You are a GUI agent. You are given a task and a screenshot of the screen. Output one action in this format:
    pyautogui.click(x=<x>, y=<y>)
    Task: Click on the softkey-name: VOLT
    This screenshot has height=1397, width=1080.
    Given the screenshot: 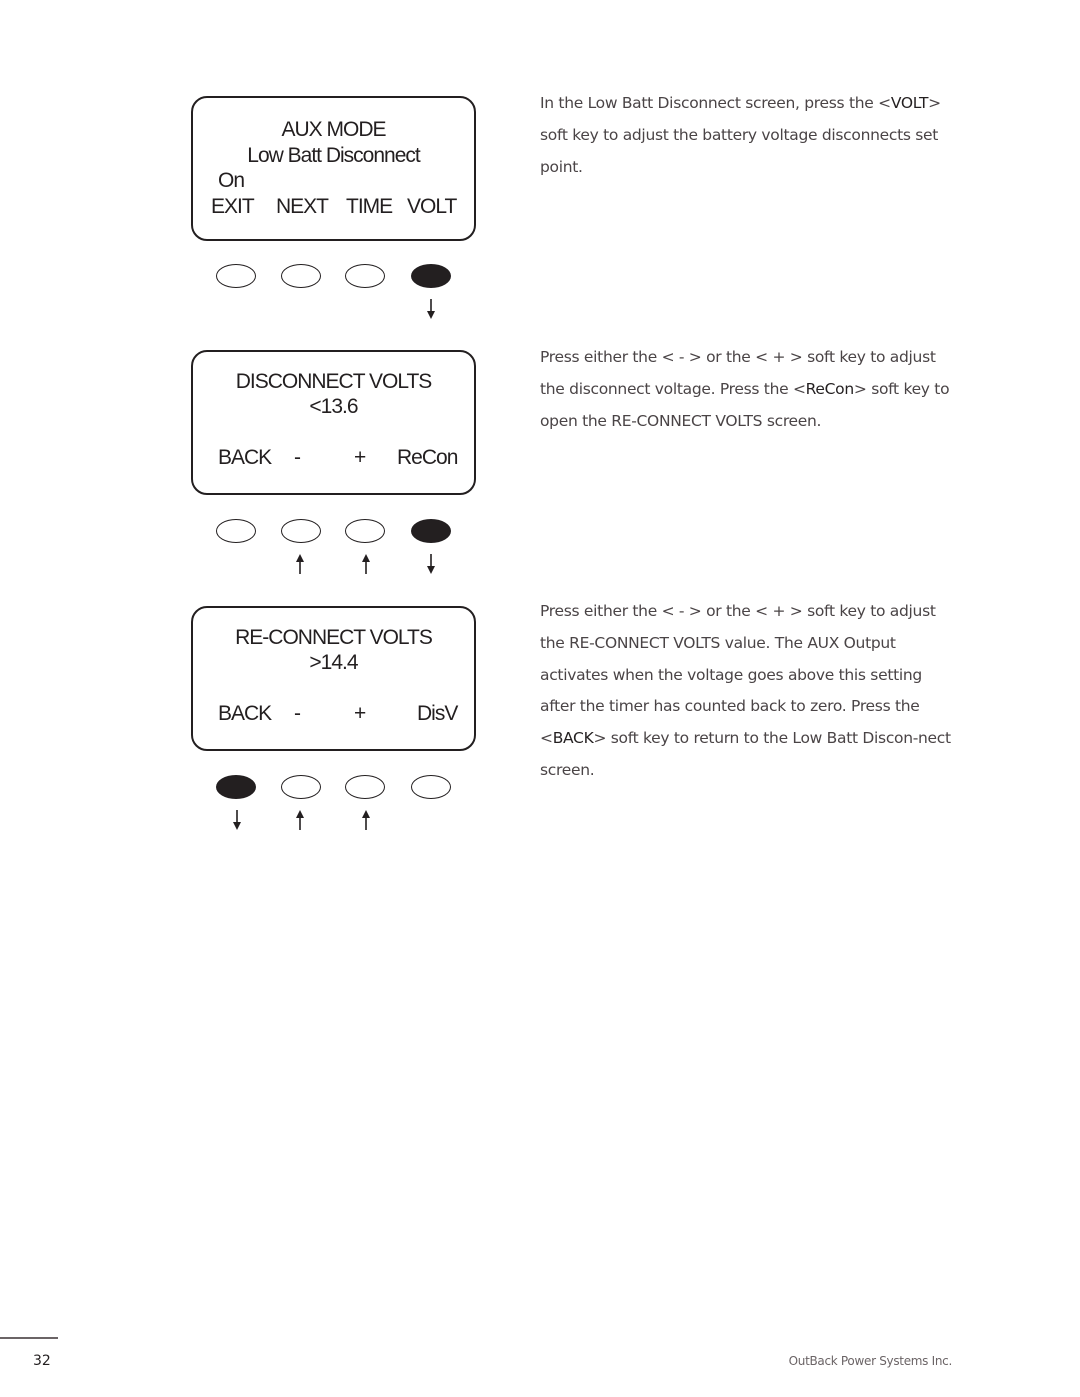 What is the action you would take?
    pyautogui.click(x=909, y=103)
    